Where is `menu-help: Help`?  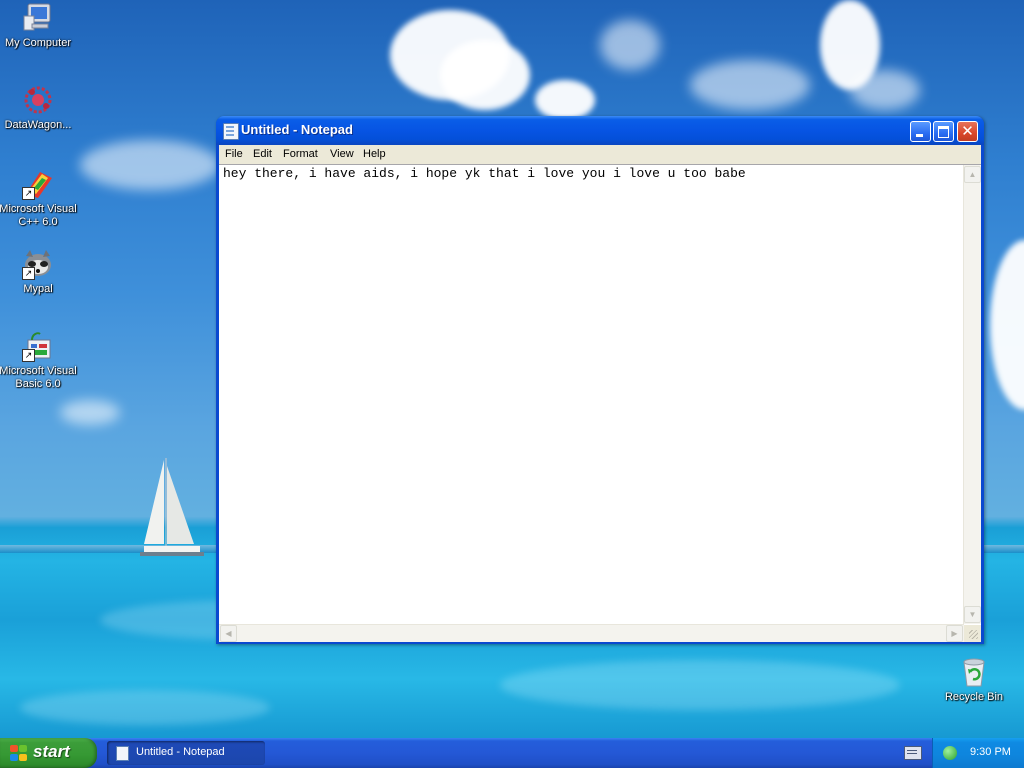 menu-help: Help is located at coordinates (374, 154).